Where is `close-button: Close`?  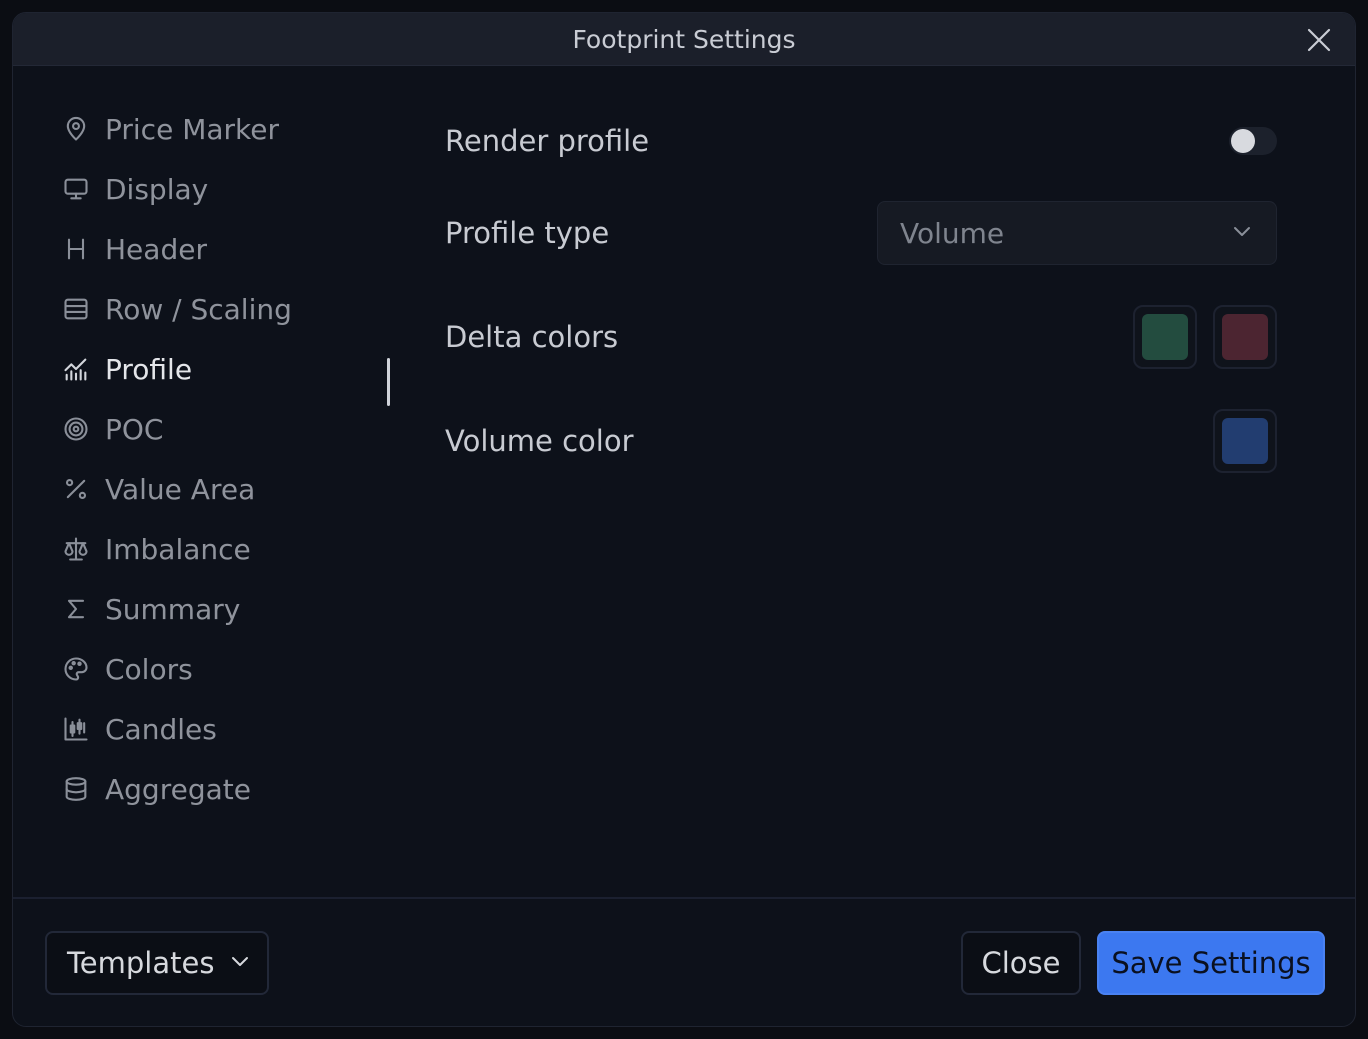 close-button: Close is located at coordinates (1021, 963).